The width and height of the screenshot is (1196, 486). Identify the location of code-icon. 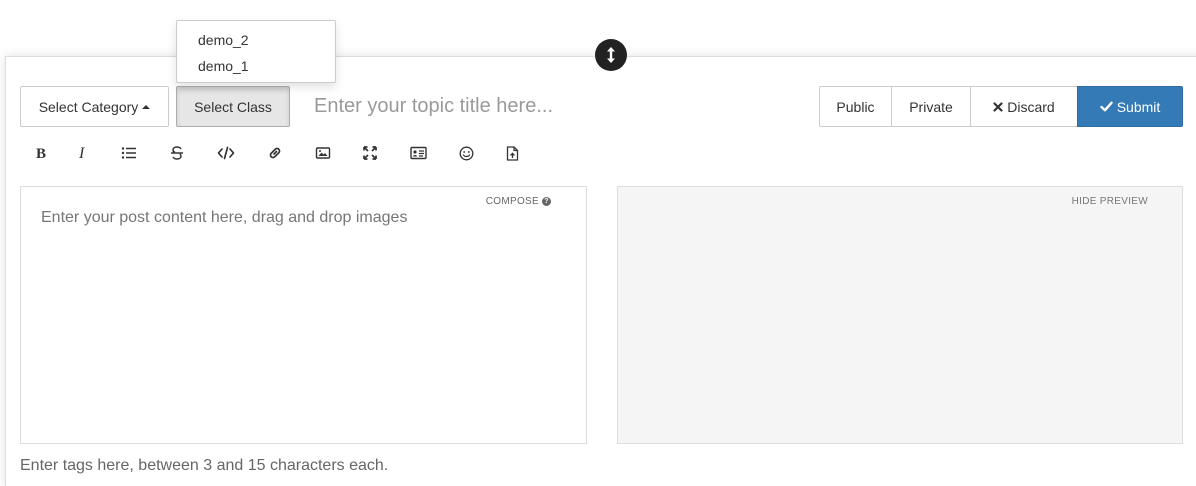
(226, 153).